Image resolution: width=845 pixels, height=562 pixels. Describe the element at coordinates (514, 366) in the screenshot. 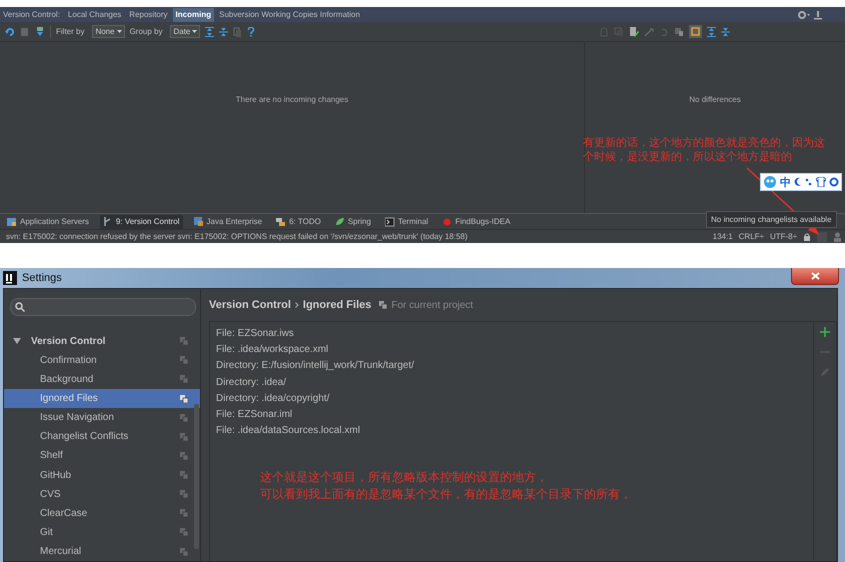

I see `ignored-file-entry: Directory: E:/fusion/intellij_work/Trunk/target/` at that location.